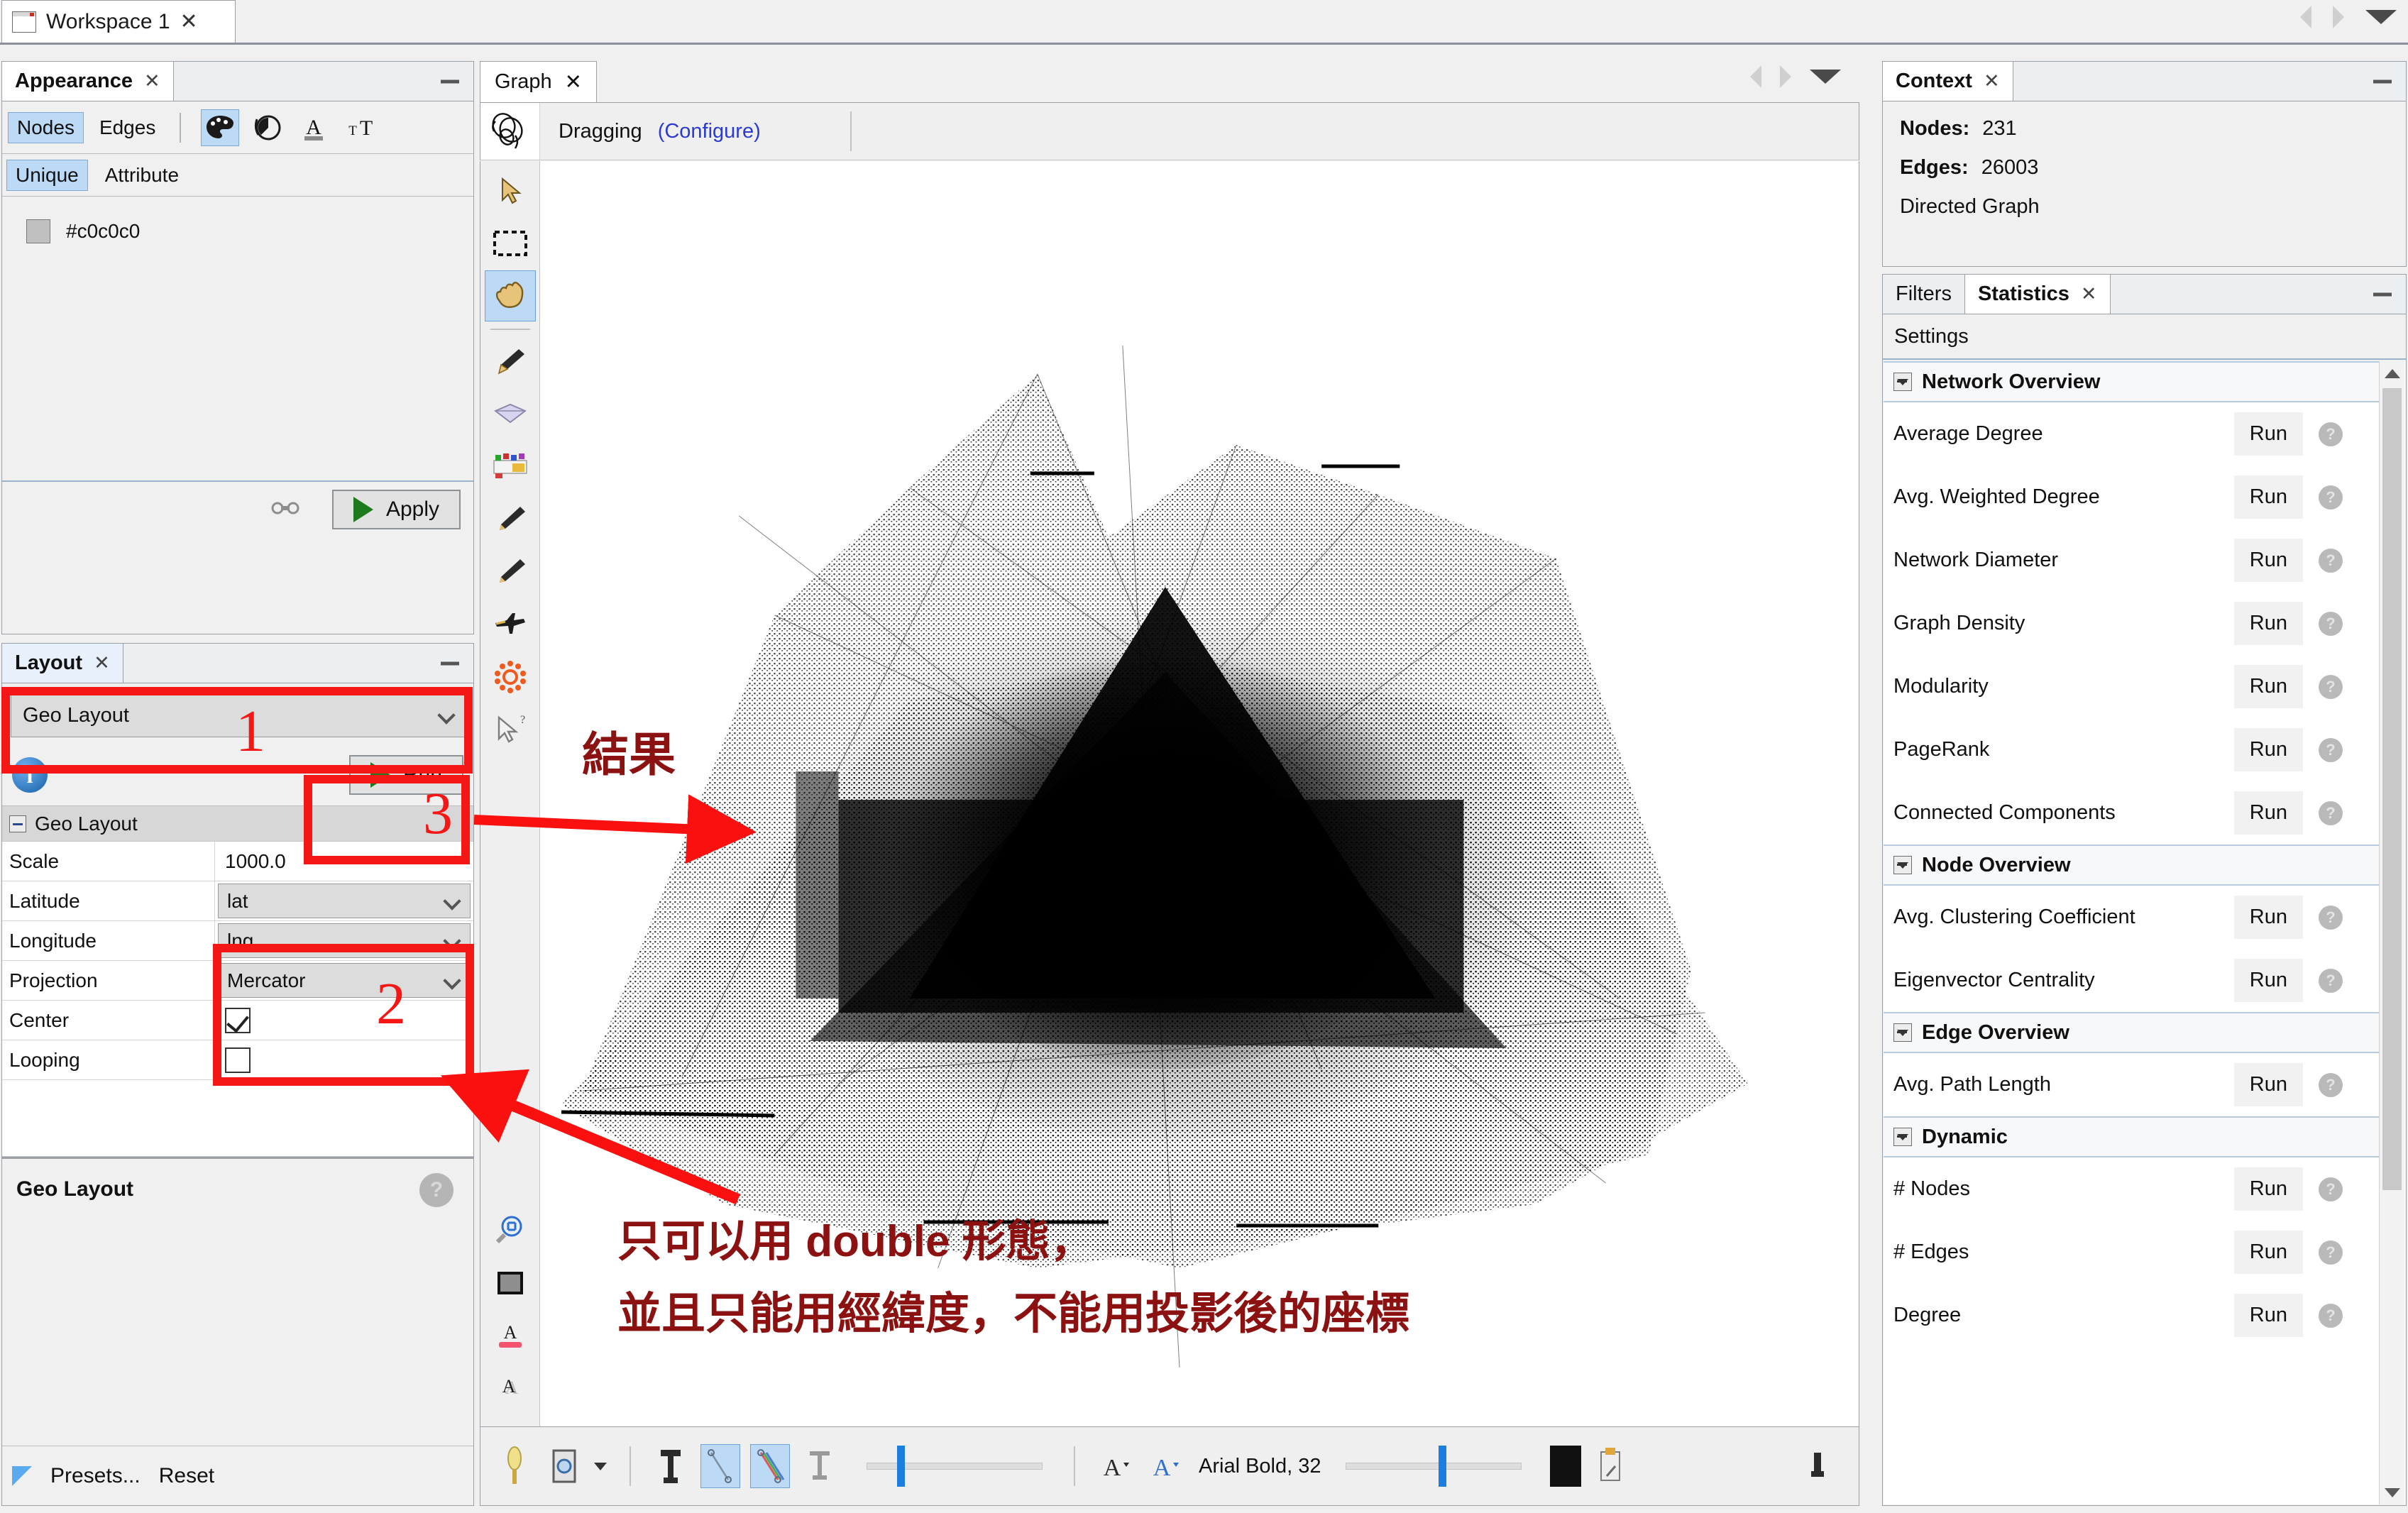  I want to click on node-size-icon, so click(267, 127).